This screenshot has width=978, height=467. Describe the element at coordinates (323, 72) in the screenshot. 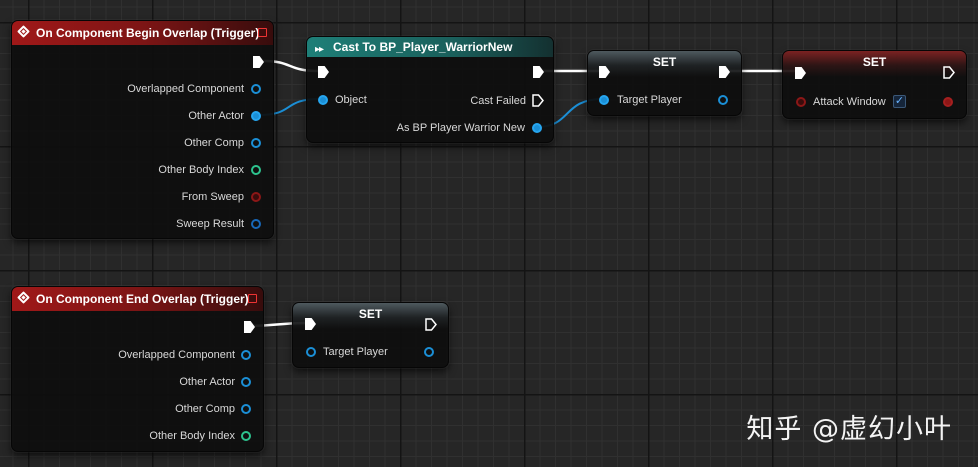

I see `exec-input-pin` at that location.